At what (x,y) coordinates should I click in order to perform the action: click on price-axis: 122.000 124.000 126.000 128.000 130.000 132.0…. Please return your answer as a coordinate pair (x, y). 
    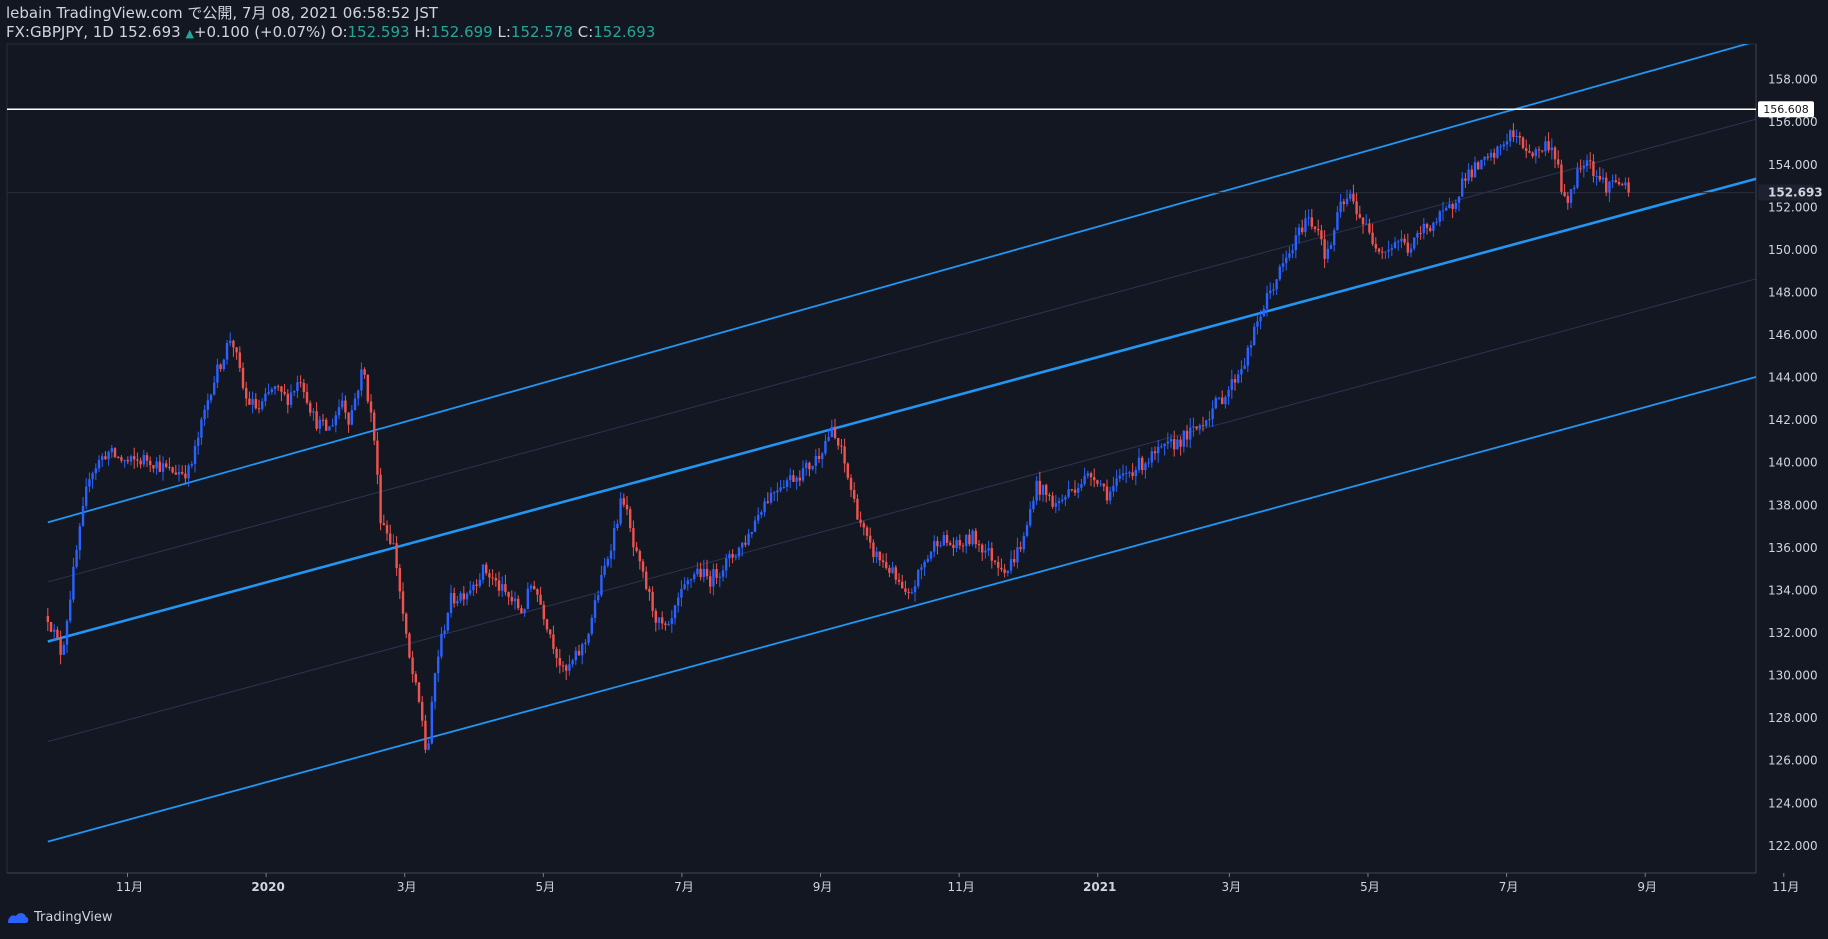
    Looking at the image, I should click on (1790, 463).